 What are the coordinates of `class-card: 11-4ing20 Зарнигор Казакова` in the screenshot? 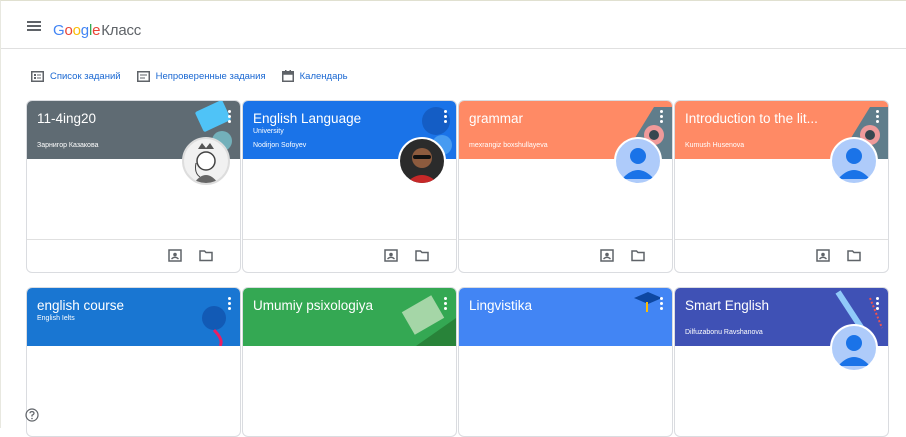 It's located at (133, 186).